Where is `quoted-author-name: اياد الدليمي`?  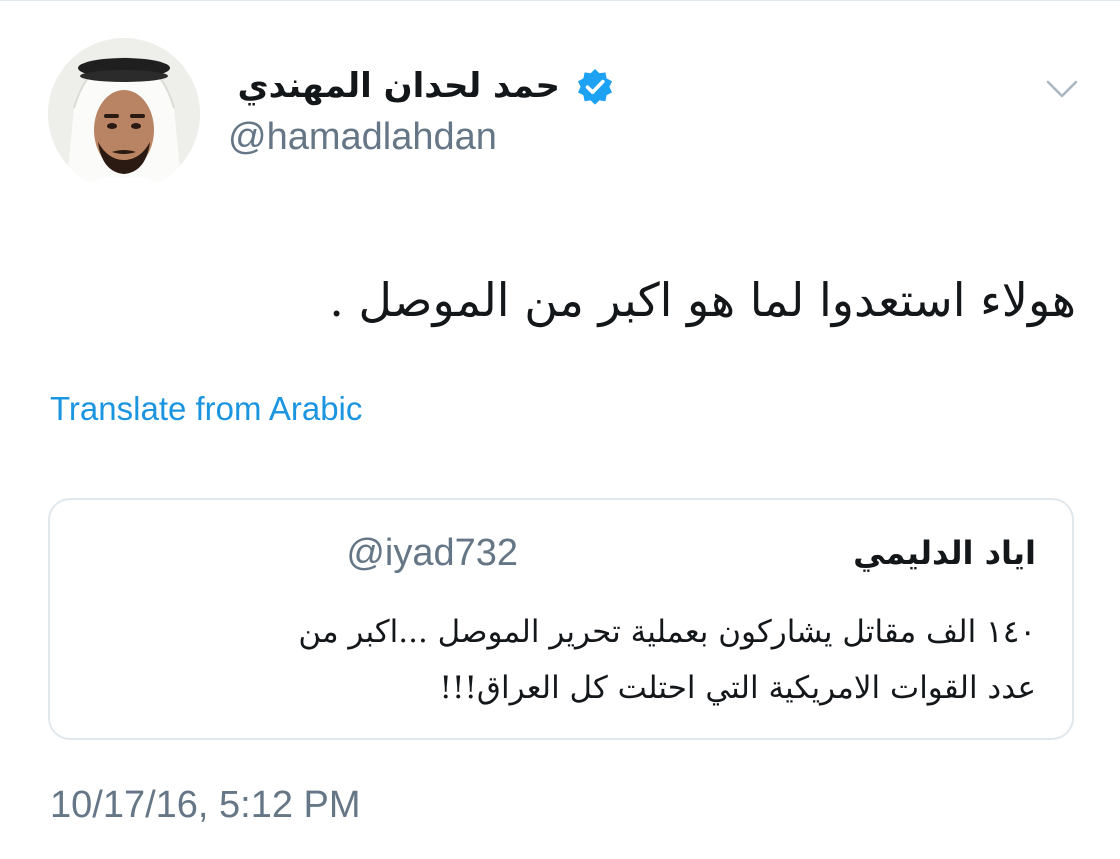 quoted-author-name: اياد الدليمي is located at coordinates (944, 553).